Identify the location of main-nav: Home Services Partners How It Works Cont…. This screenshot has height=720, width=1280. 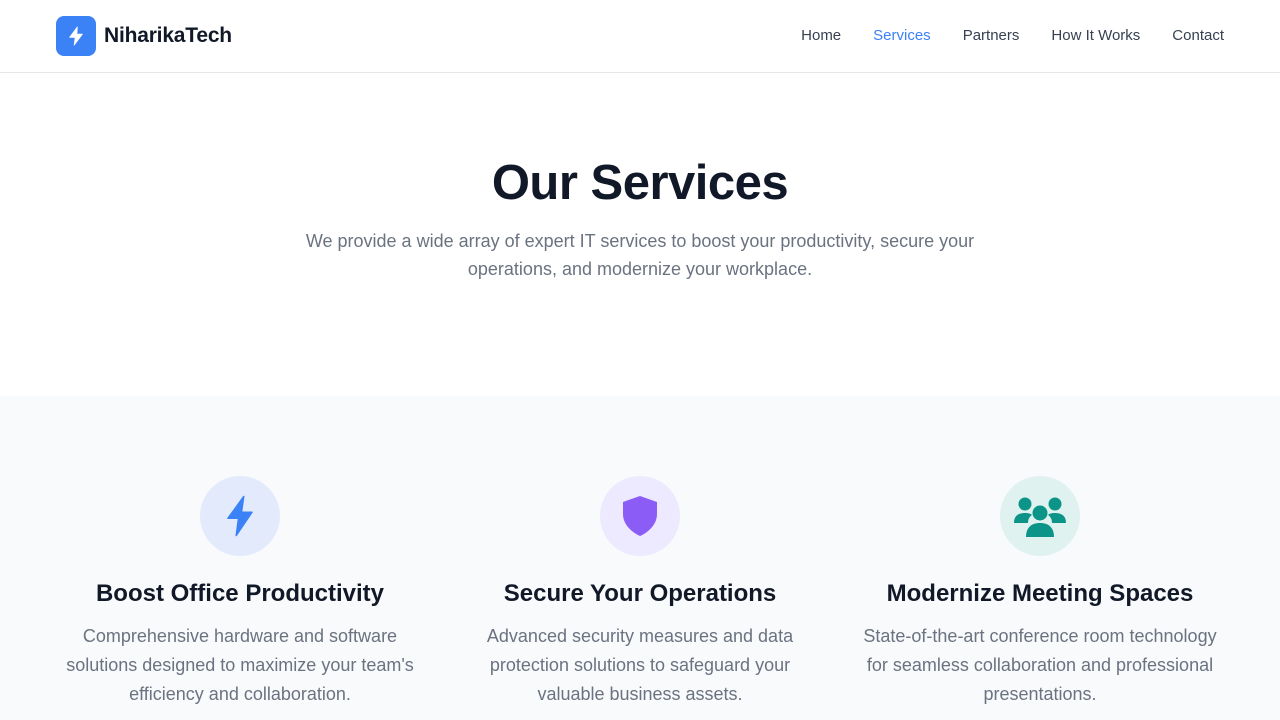
(996, 36).